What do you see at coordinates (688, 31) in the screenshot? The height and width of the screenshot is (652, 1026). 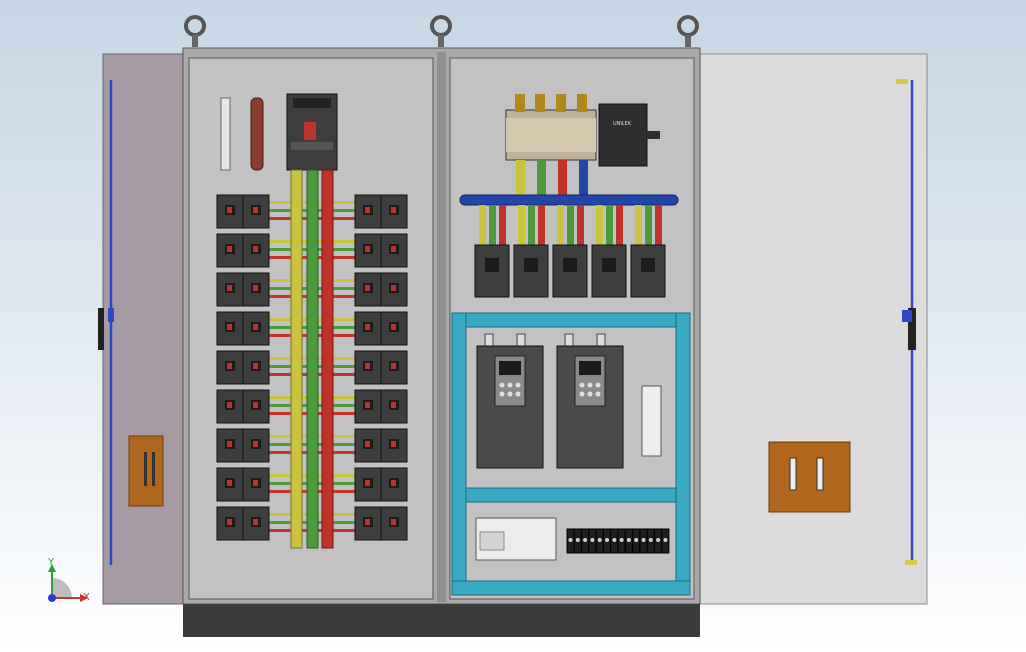 I see `lifting-eye-right` at bounding box center [688, 31].